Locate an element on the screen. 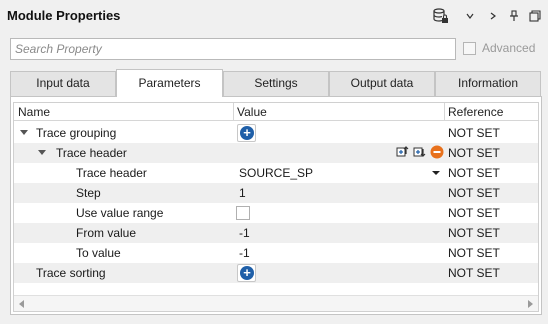 This screenshot has width=548, height=324. use-value-range-checkbox is located at coordinates (243, 213).